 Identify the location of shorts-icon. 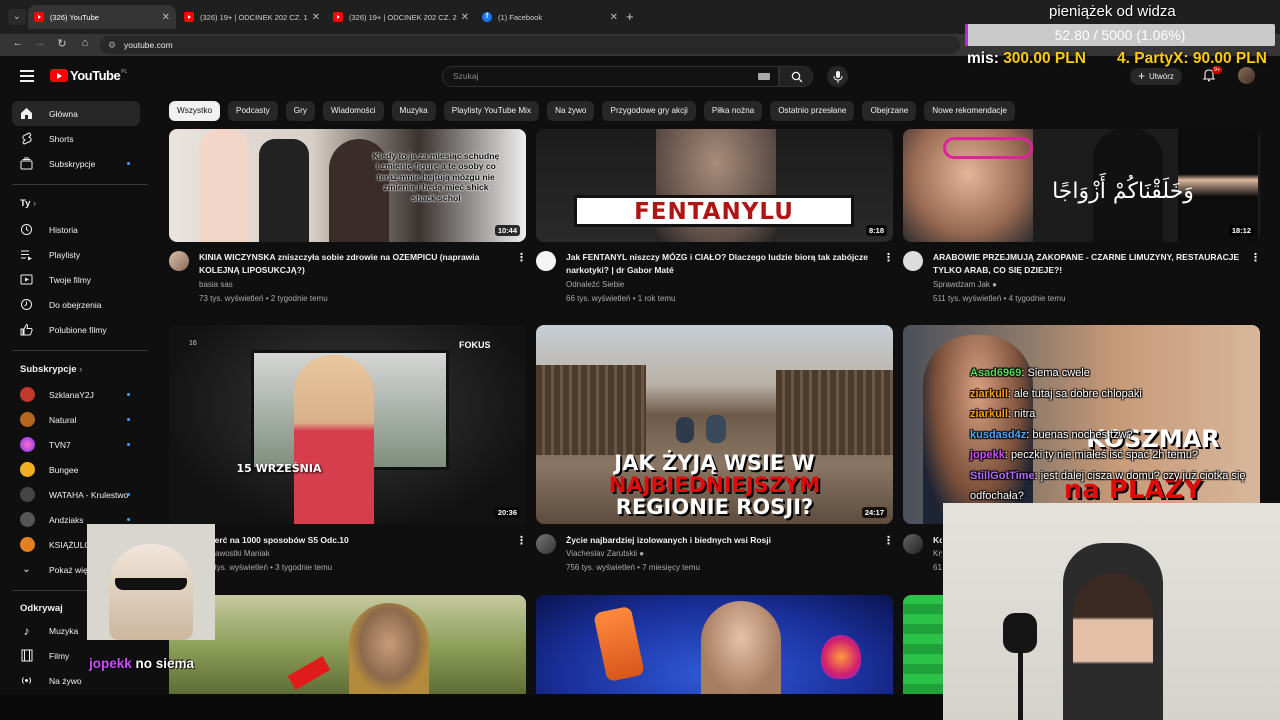
(26, 138).